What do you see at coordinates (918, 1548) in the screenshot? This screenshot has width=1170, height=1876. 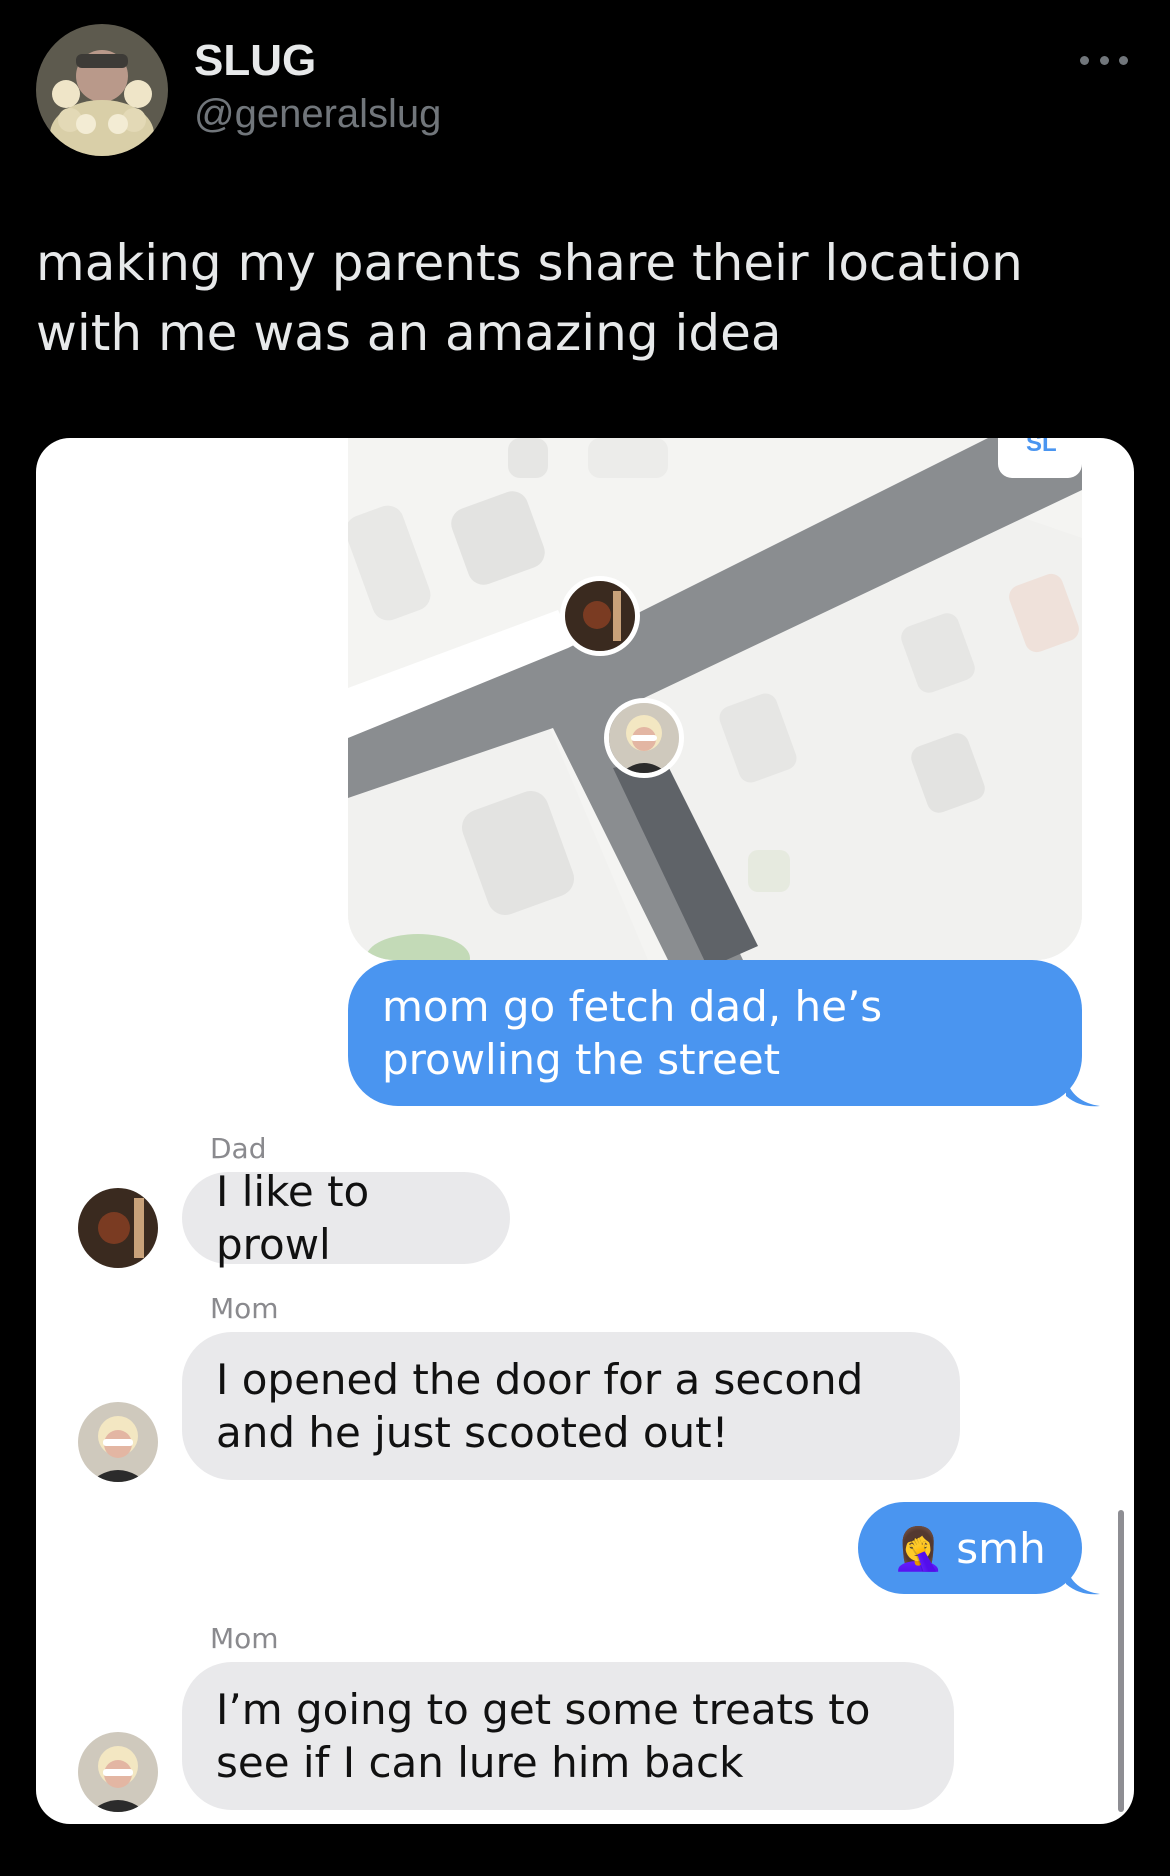 I see `facepalm-emoji-icon: 🤦‍♀️` at bounding box center [918, 1548].